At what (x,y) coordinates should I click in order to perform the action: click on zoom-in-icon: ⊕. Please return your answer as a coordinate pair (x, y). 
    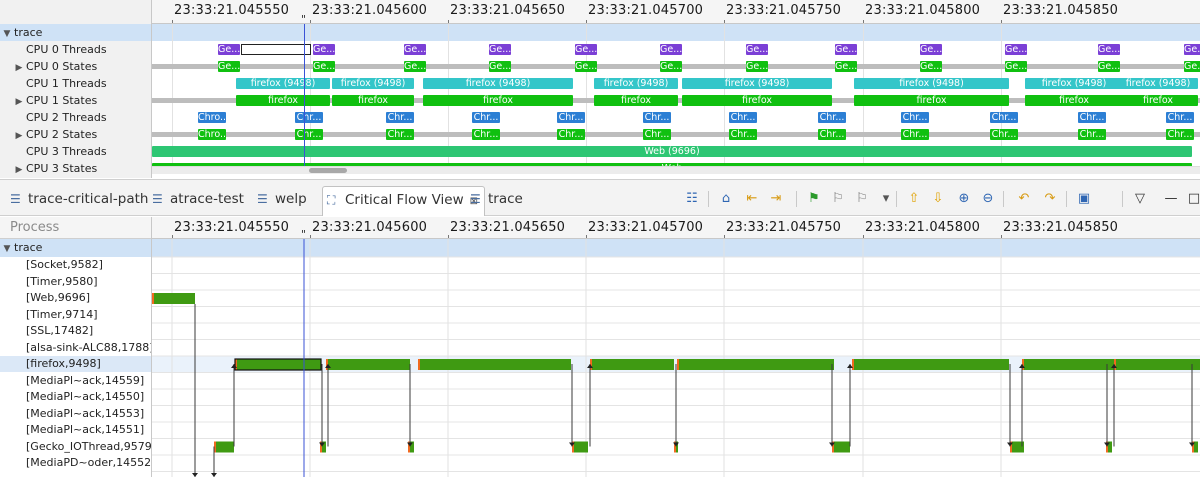
    Looking at the image, I should click on (964, 199).